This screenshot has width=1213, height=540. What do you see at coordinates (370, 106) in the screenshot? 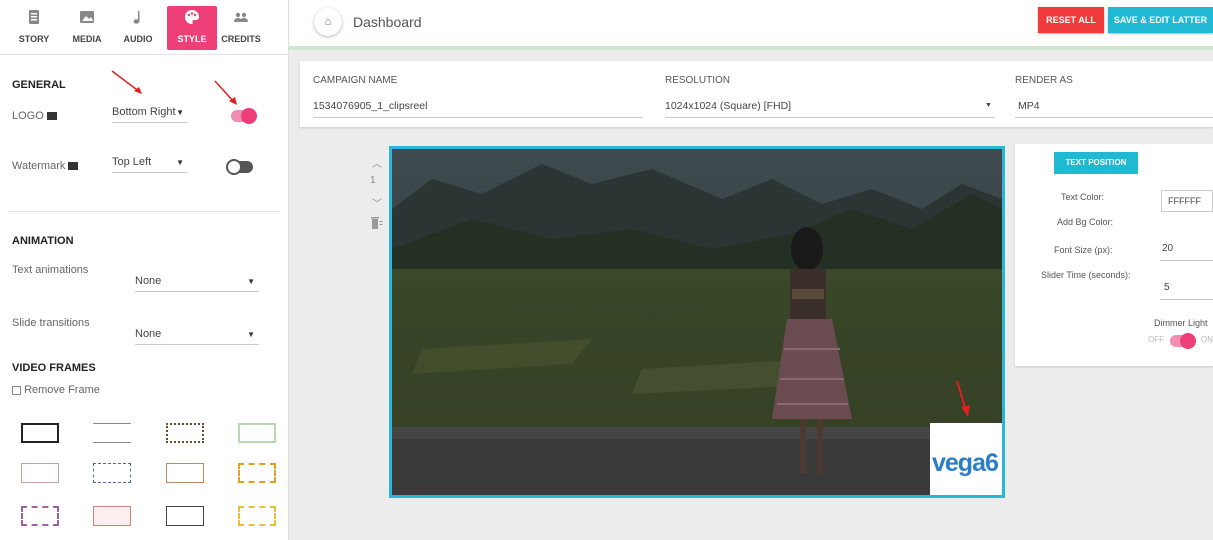
I see `campaign-name-input: 1534076905_1_clipsreel` at bounding box center [370, 106].